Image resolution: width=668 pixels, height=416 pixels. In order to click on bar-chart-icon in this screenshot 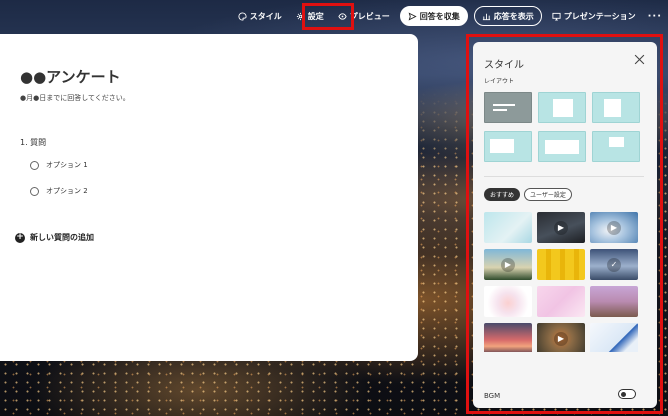, I will do `click(486, 16)`.